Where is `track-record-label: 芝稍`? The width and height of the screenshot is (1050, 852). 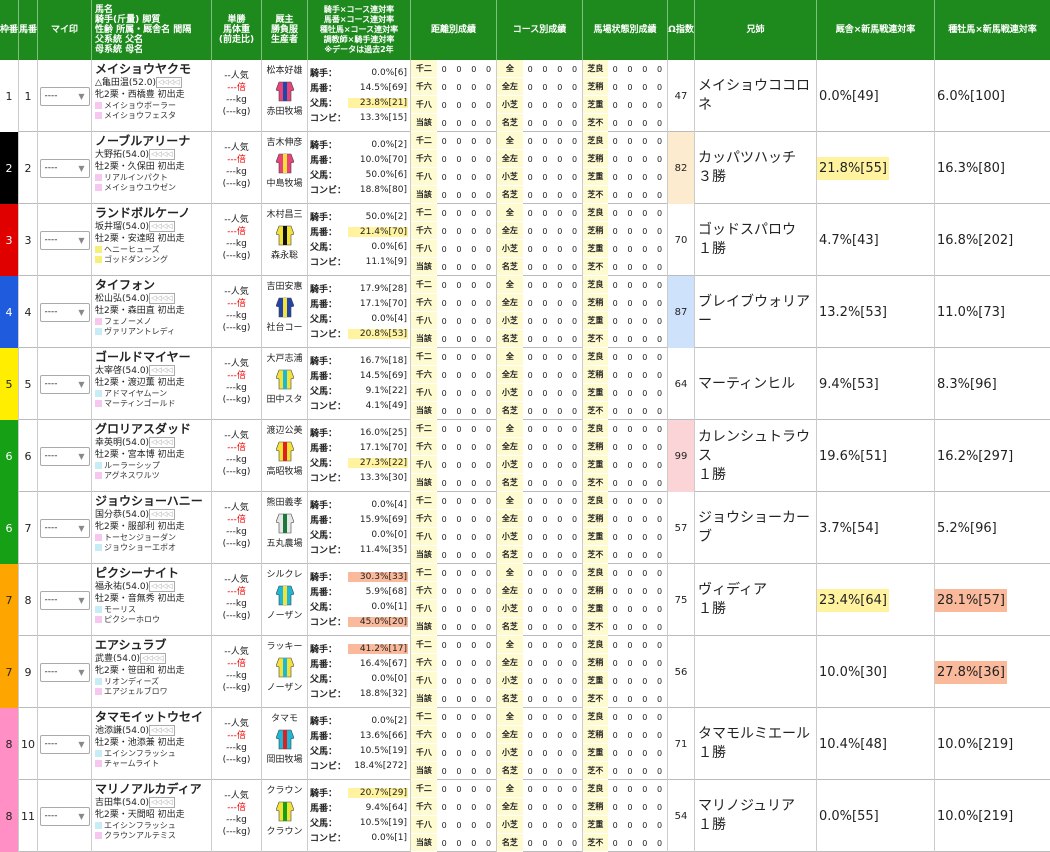 track-record-label: 芝稍 is located at coordinates (595, 159).